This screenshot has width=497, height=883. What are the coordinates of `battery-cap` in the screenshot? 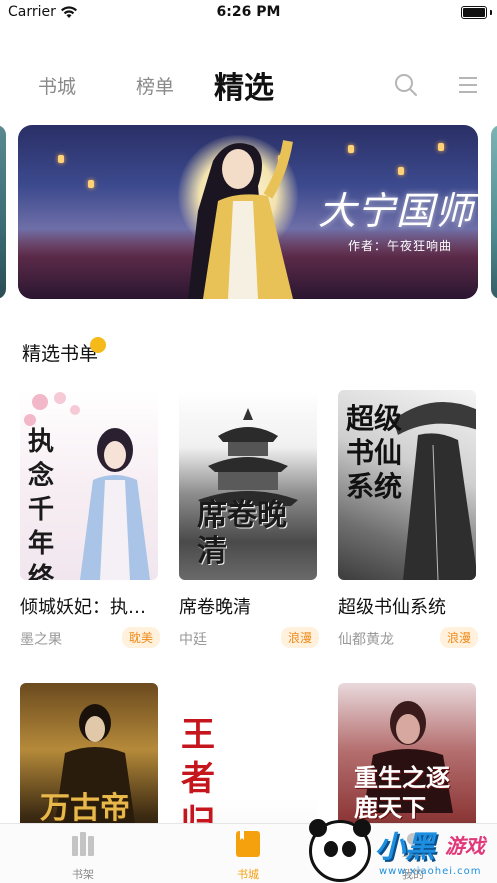 It's located at (491, 12).